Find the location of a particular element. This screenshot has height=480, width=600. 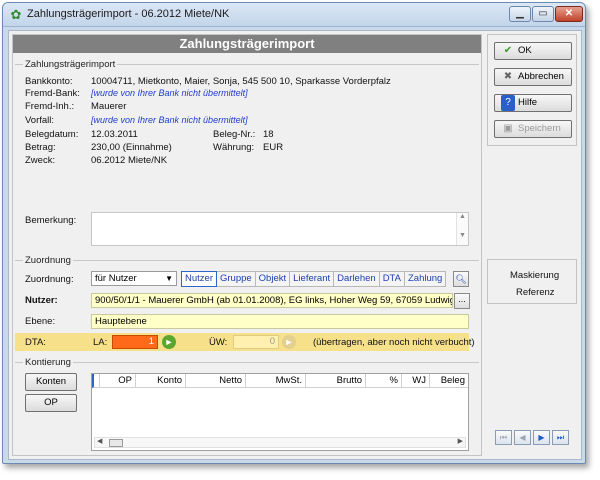

grid-row-indicator is located at coordinates (96, 381).